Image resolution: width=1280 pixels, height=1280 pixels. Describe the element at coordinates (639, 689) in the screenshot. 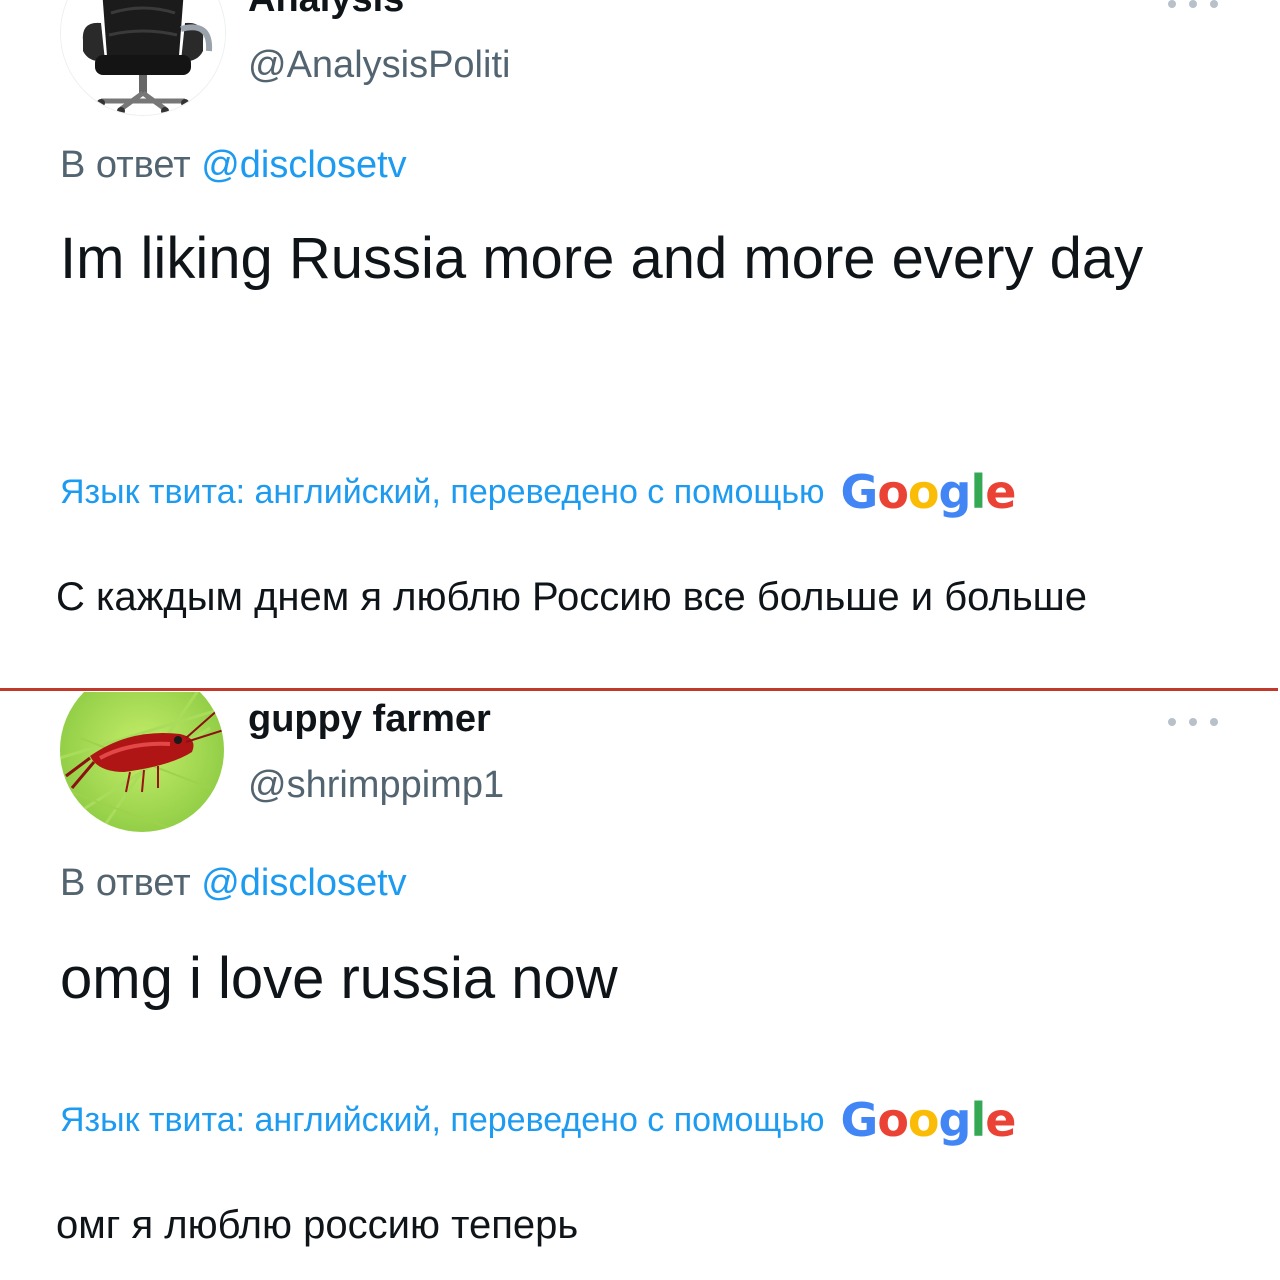

I see `separator-line` at that location.